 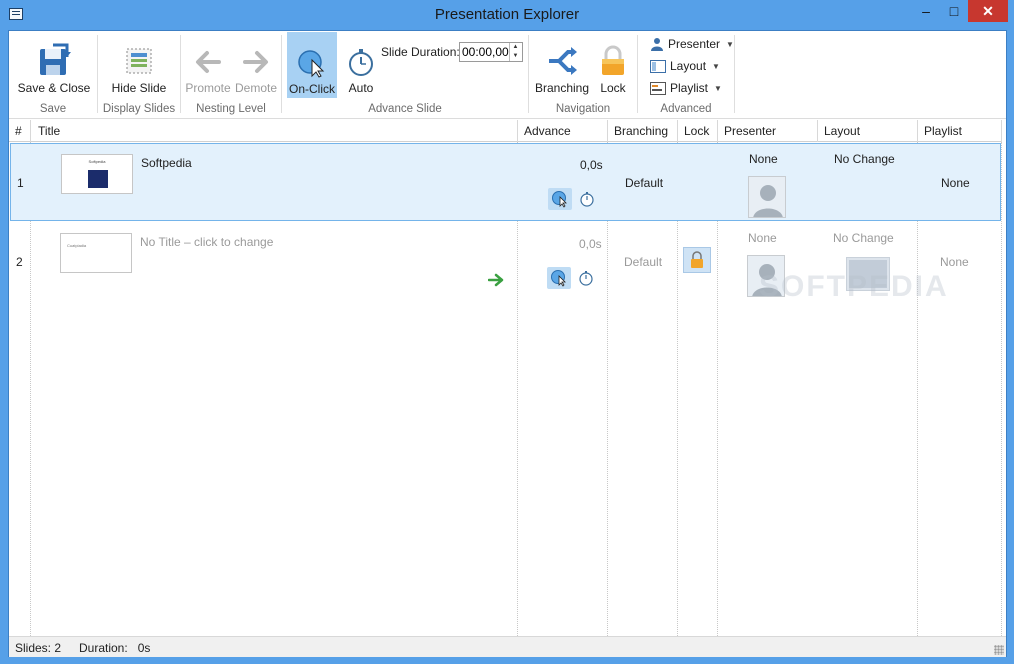 I want to click on nesting-level-group: Promote Demote Nesting Level, so click(x=231, y=75).